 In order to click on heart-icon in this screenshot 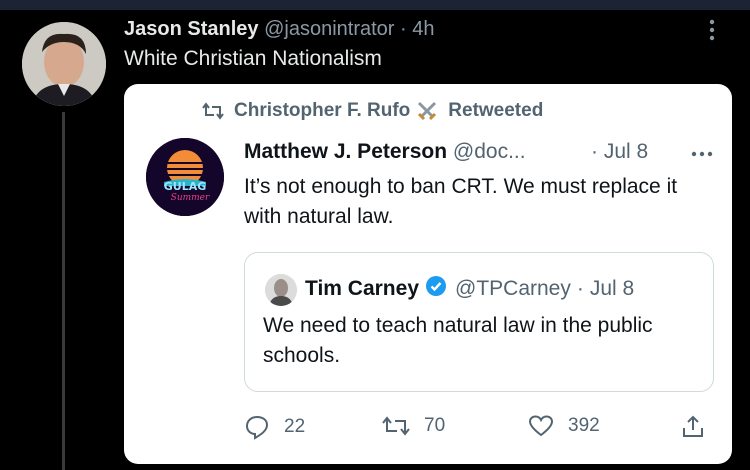, I will do `click(541, 426)`.